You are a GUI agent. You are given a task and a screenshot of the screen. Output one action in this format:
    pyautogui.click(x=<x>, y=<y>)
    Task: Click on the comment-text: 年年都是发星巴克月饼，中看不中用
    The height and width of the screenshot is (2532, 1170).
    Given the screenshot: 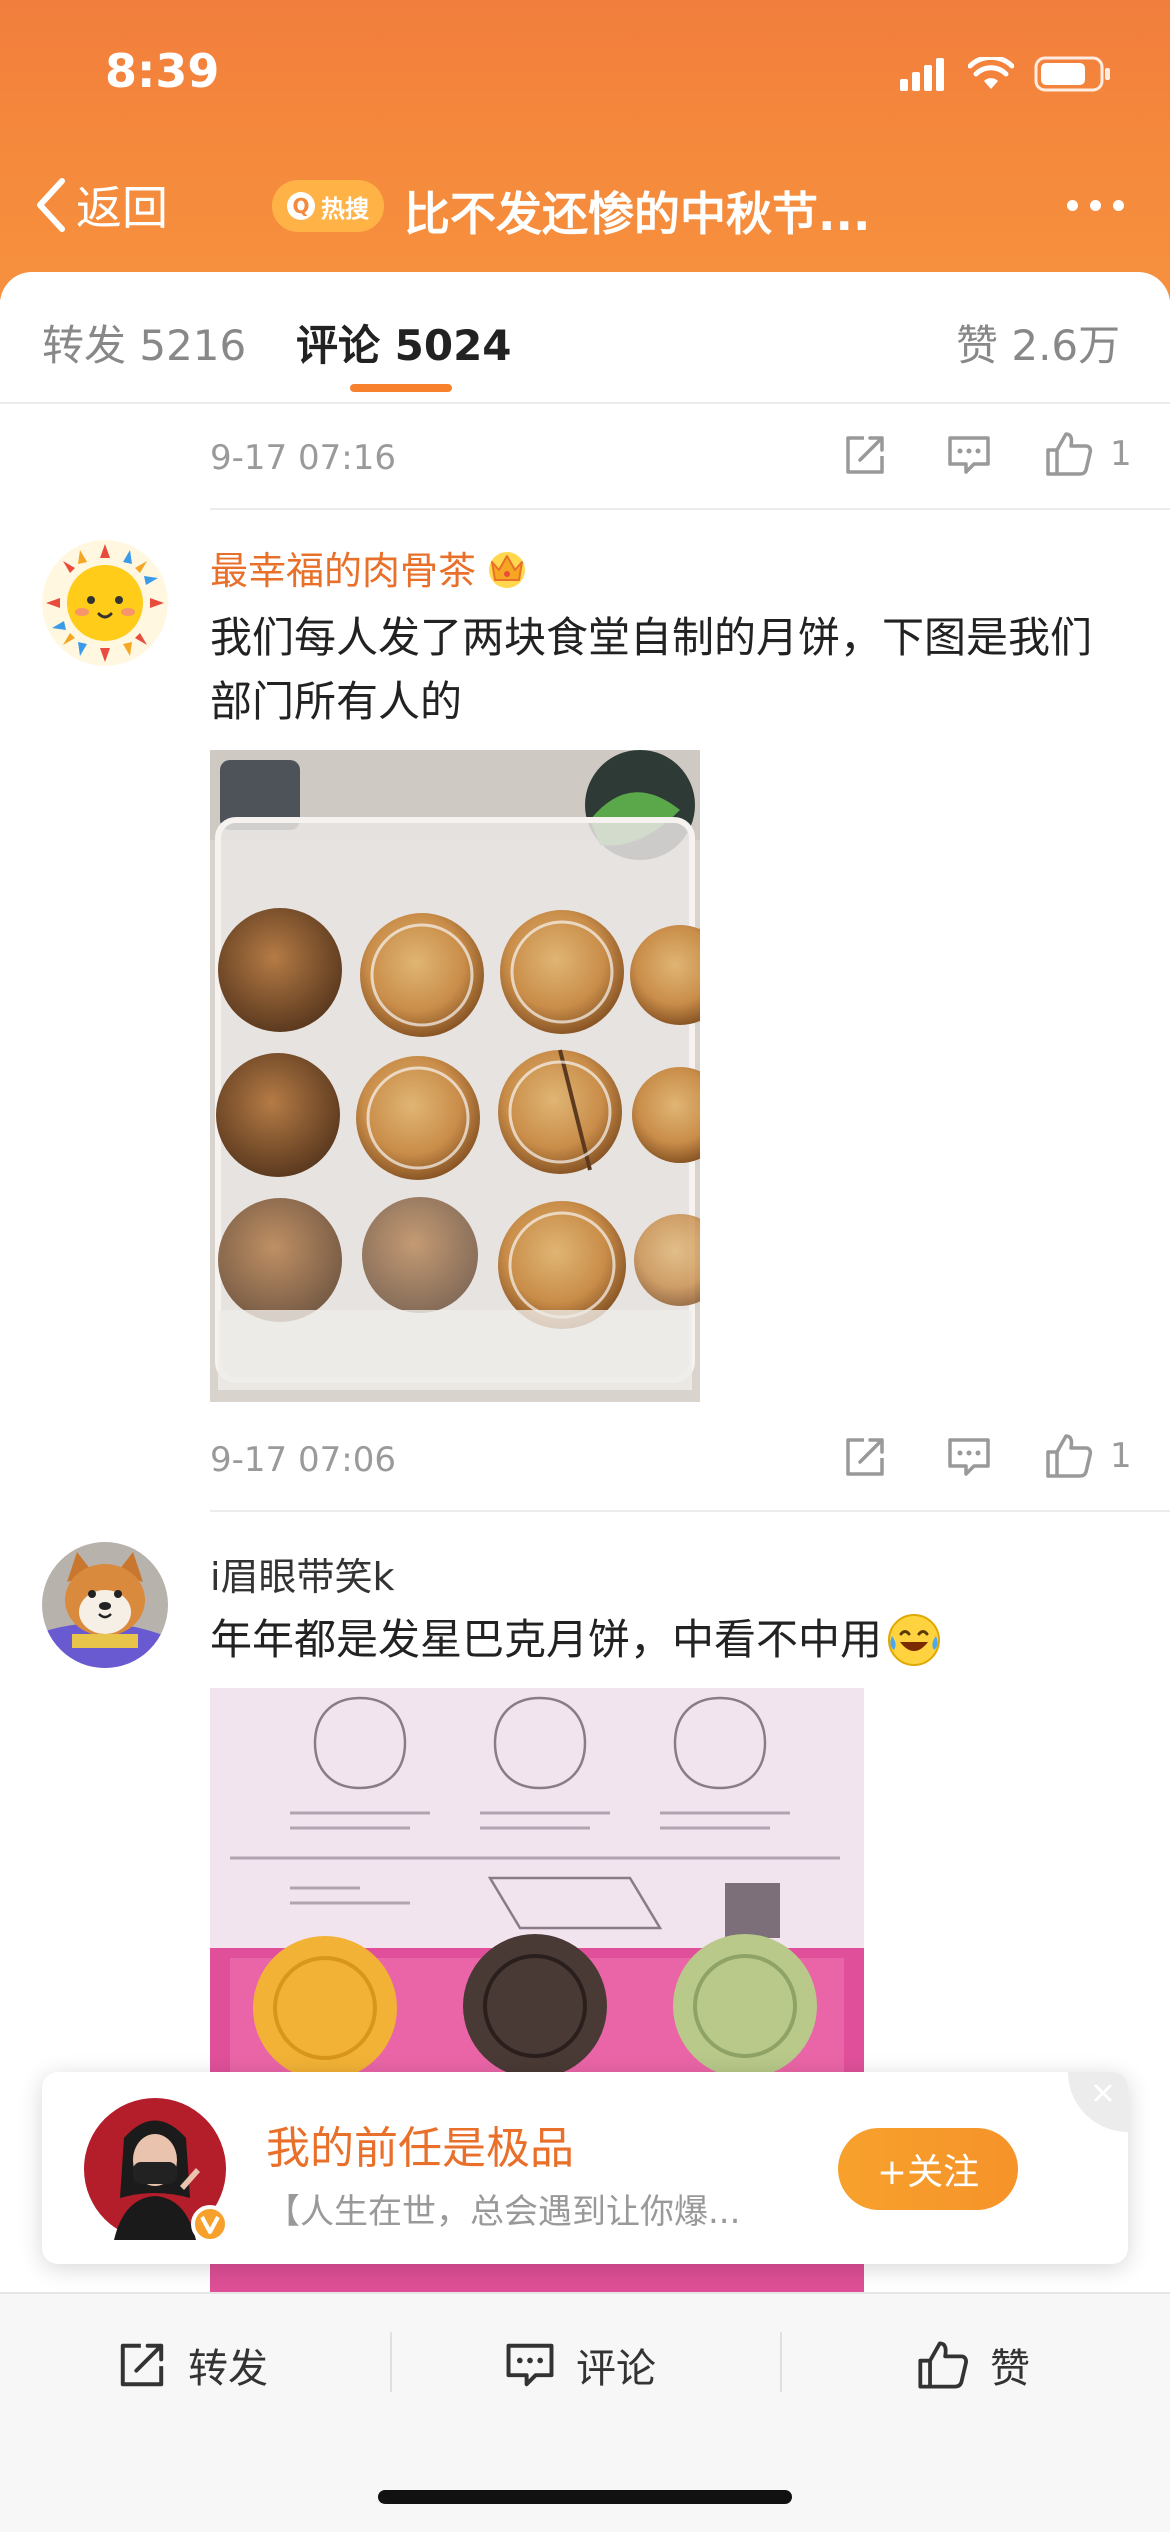 What is the action you would take?
    pyautogui.click(x=546, y=1639)
    